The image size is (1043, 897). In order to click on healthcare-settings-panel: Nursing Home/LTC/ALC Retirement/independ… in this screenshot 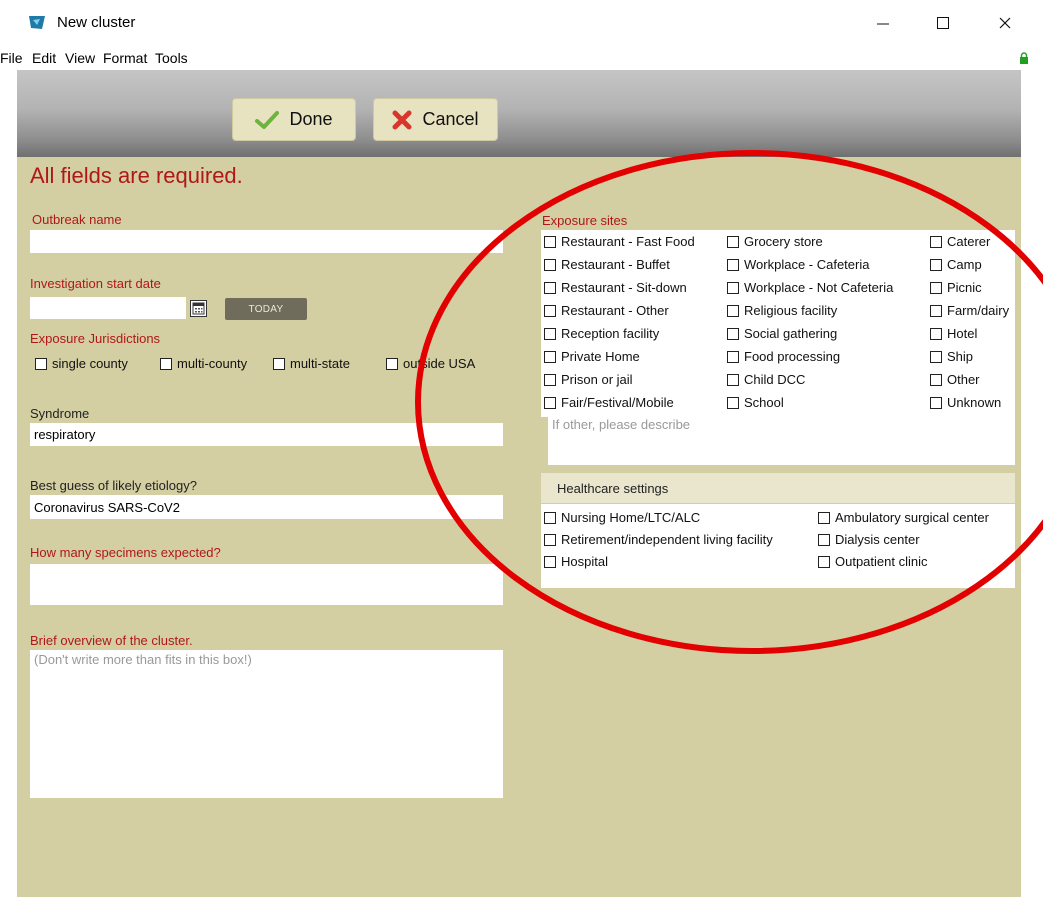, I will do `click(778, 546)`.